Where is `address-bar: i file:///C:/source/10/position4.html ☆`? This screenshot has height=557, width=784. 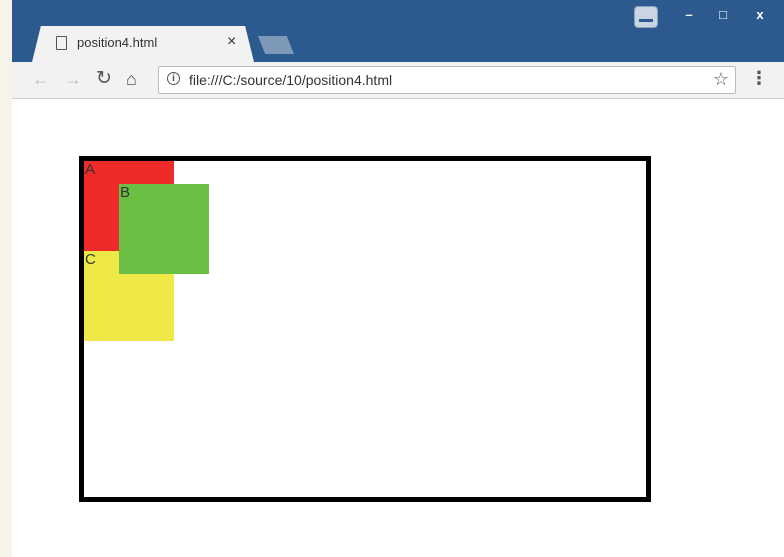
address-bar: i file:///C:/source/10/position4.html ☆ is located at coordinates (447, 80).